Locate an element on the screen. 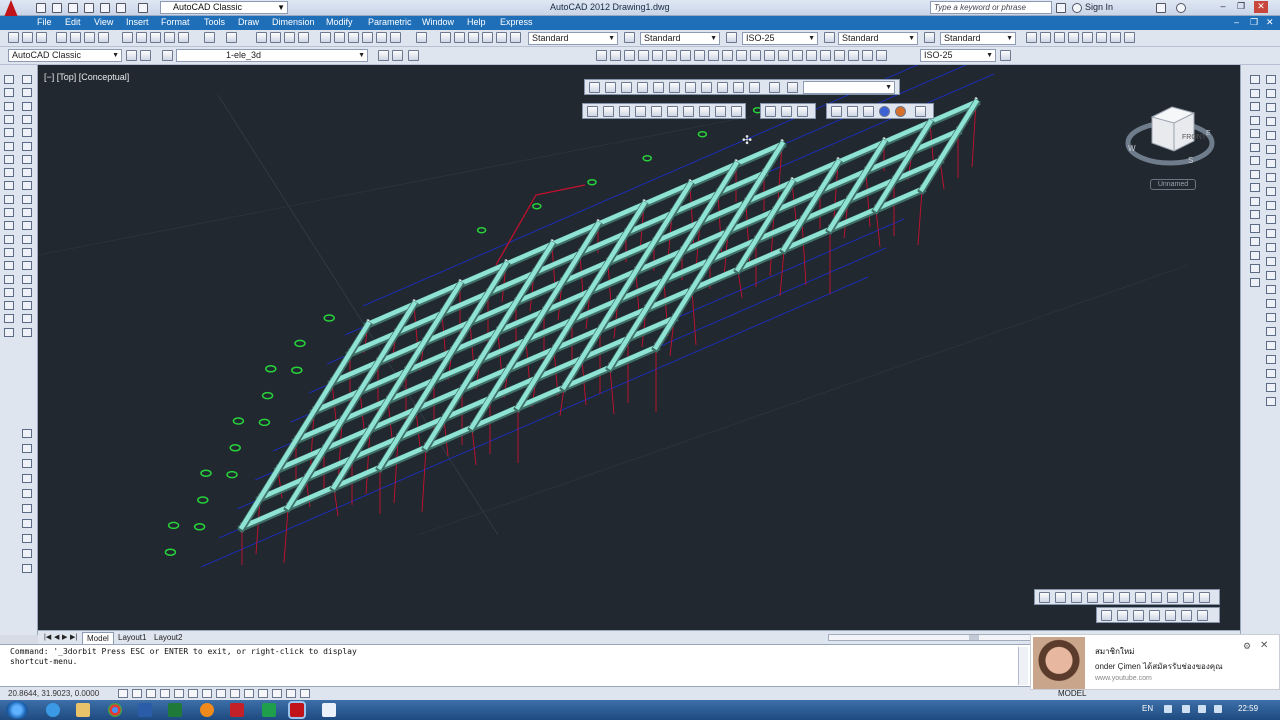  dimension-style-icon is located at coordinates (731, 37).